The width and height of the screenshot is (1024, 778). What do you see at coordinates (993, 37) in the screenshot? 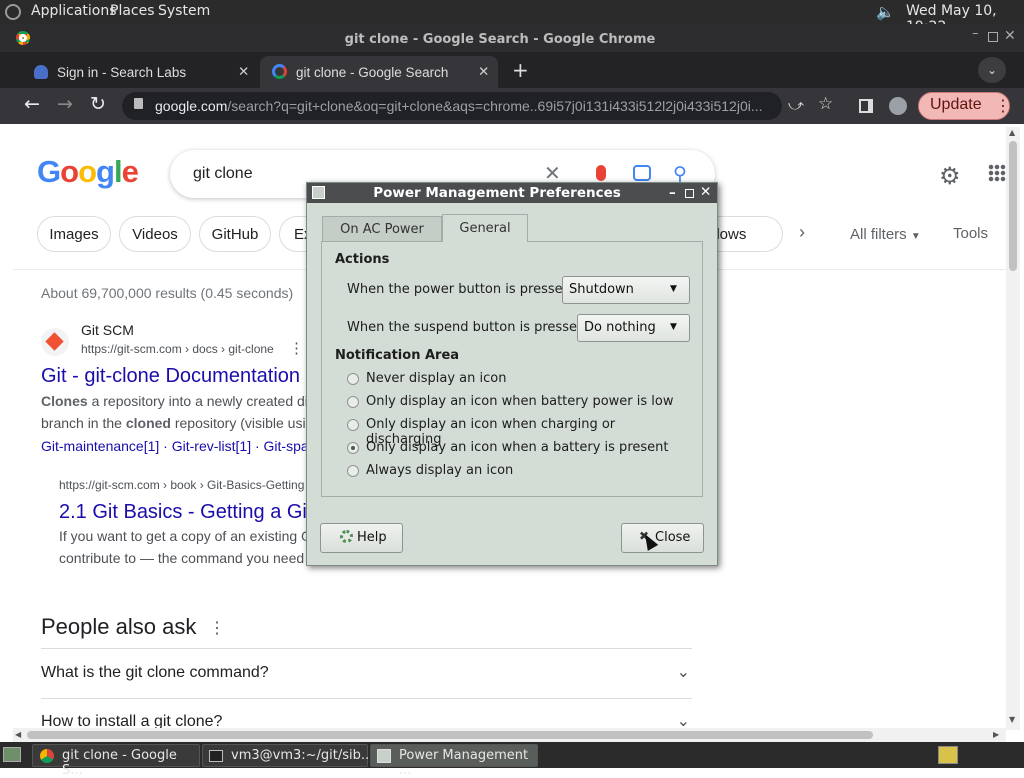
I see `maximize-icon` at bounding box center [993, 37].